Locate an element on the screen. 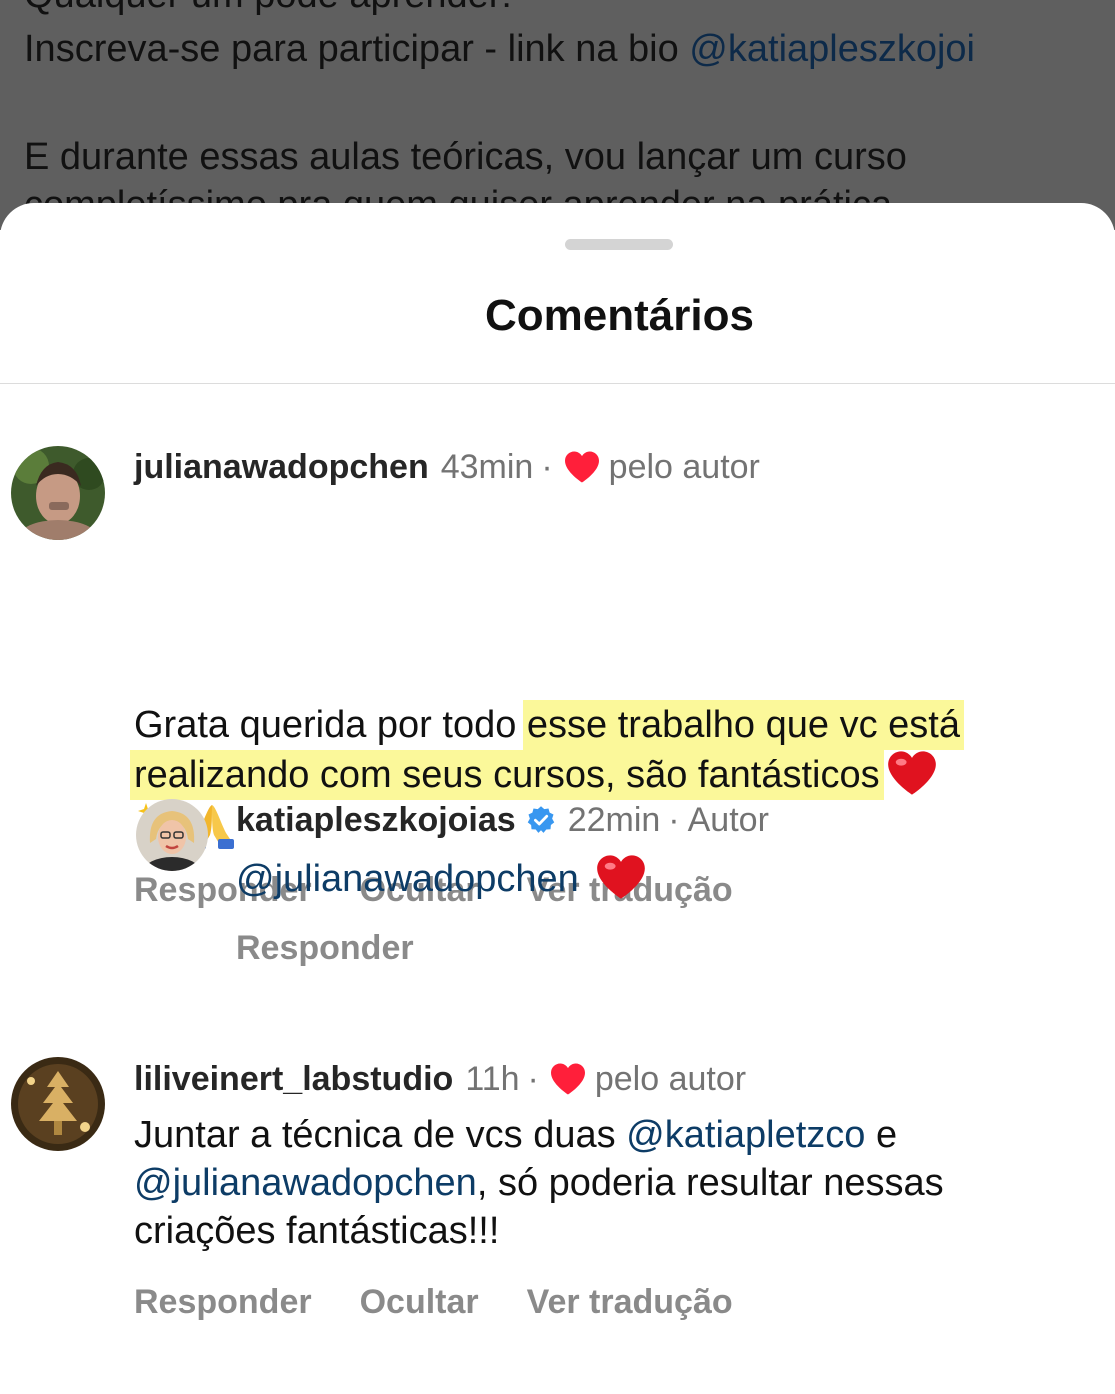 This screenshot has height=1394, width=1115. username: liliveinert_labstudio is located at coordinates (293, 1079).